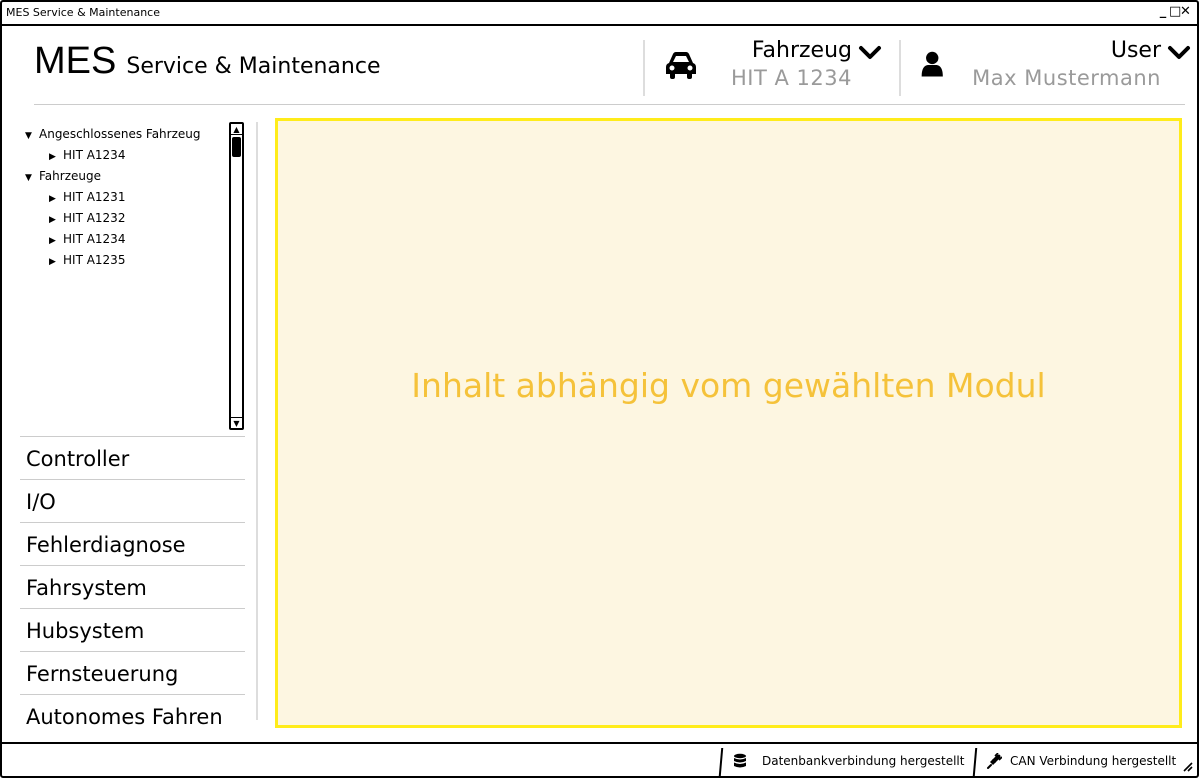 The width and height of the screenshot is (1199, 778). What do you see at coordinates (236, 129) in the screenshot?
I see `scroll-up-icon: ▲` at bounding box center [236, 129].